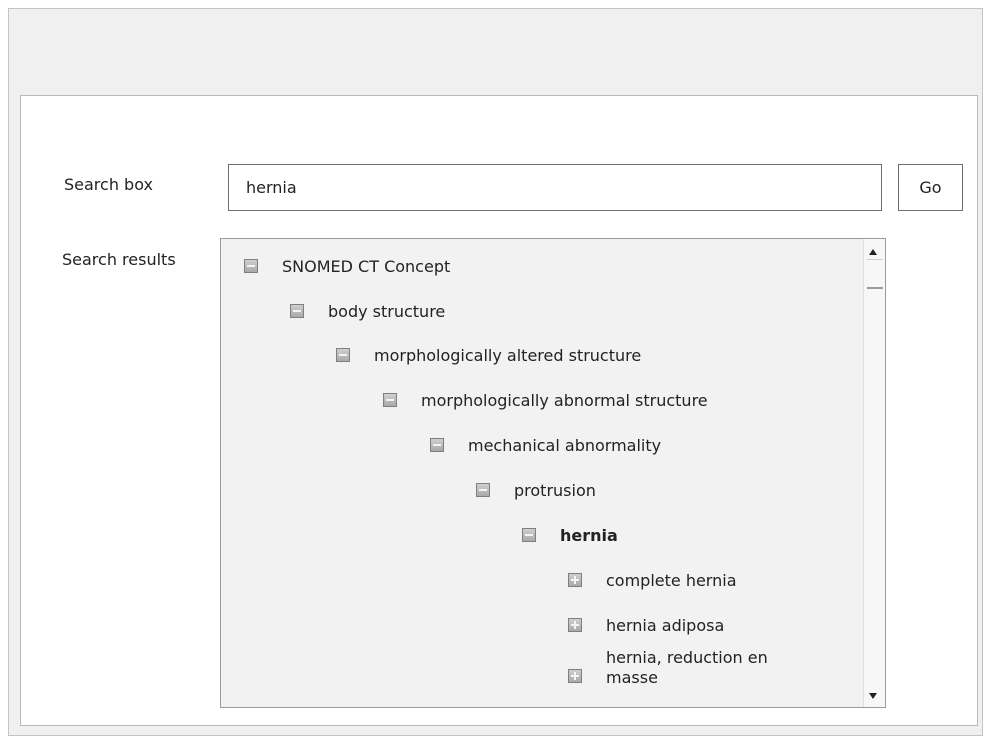 The width and height of the screenshot is (985, 738). I want to click on tree-node-label: hernia, so click(589, 535).